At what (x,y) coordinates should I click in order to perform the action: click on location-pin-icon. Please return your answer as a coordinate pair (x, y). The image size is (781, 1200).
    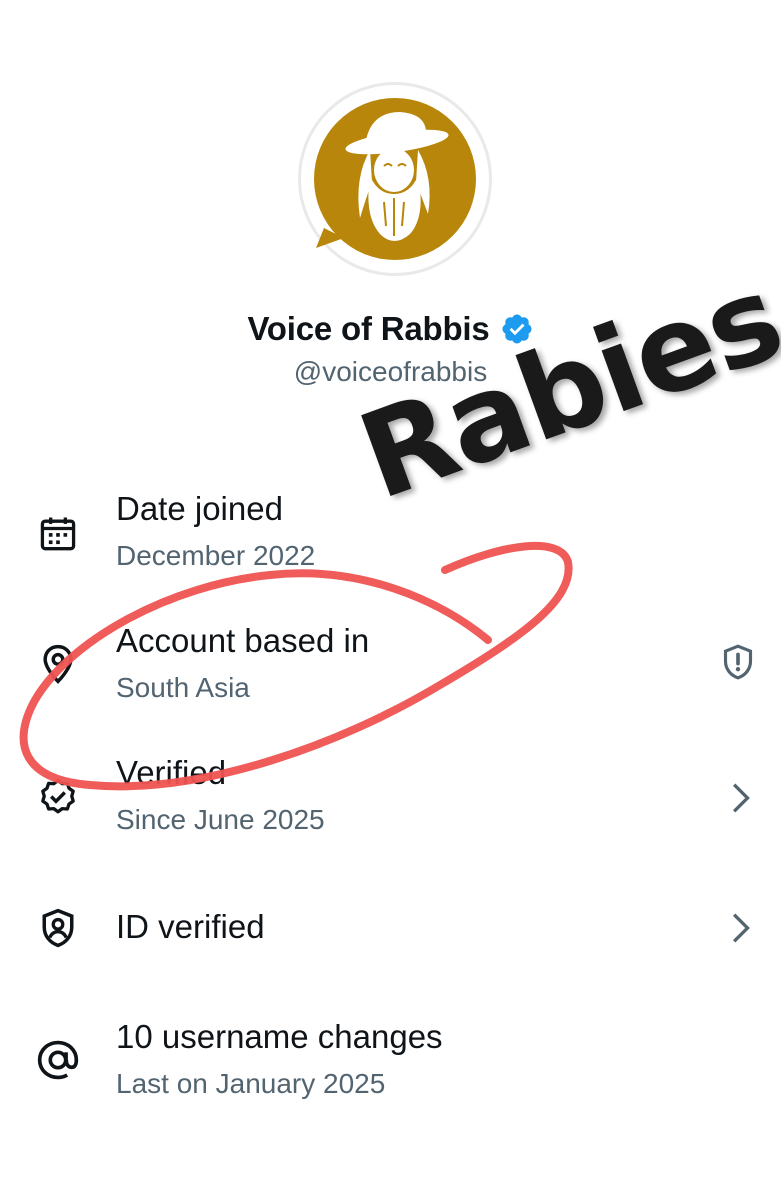
    Looking at the image, I should click on (58, 664).